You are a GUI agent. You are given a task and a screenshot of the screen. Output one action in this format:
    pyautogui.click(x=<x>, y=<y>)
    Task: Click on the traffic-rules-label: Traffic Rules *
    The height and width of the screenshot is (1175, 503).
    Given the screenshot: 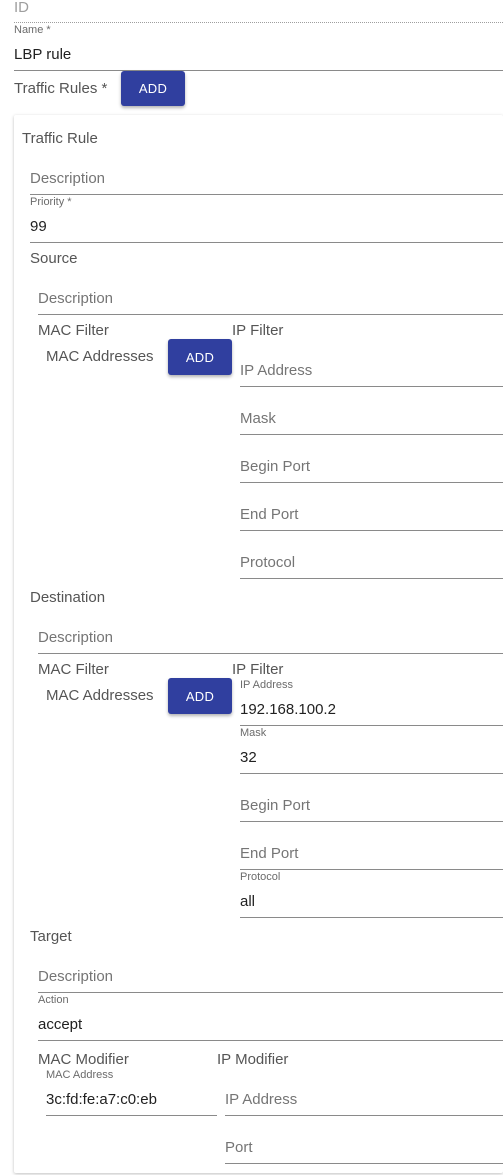 What is the action you would take?
    pyautogui.click(x=61, y=88)
    